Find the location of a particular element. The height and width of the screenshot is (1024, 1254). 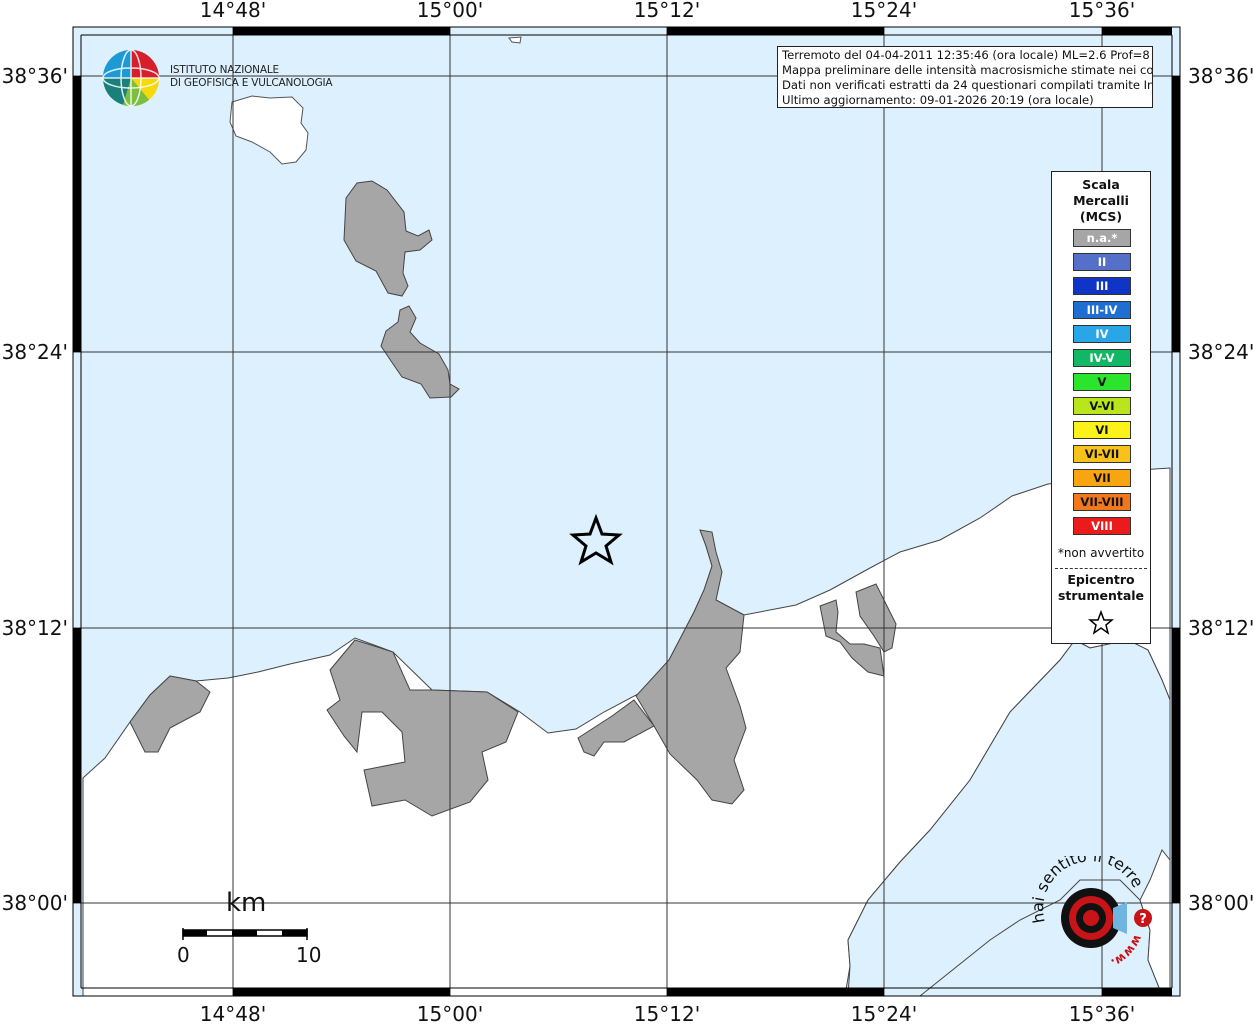

legend-swatch: V-VI is located at coordinates (1102, 406).